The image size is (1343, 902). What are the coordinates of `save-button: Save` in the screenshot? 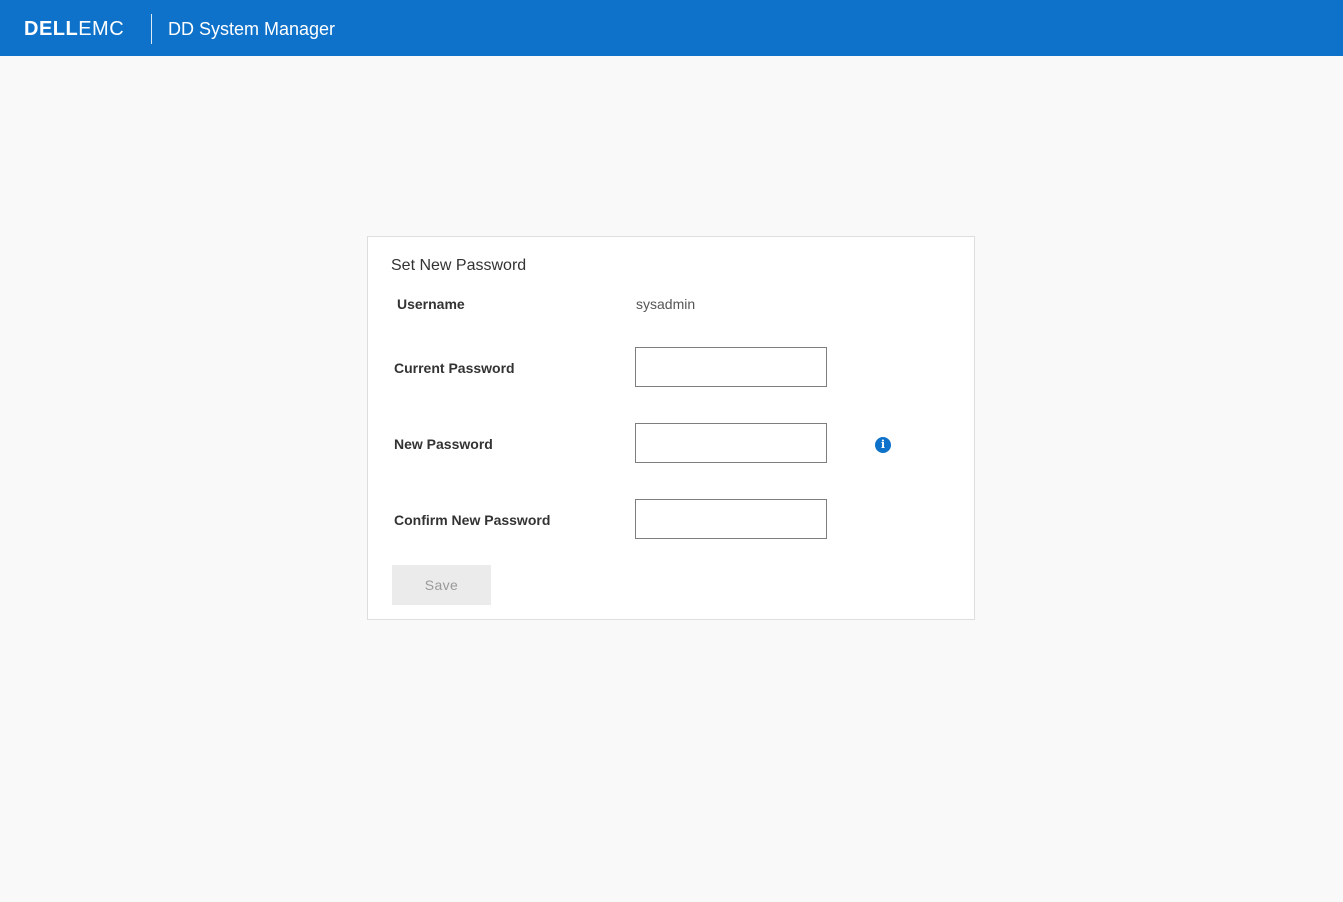 It's located at (441, 585).